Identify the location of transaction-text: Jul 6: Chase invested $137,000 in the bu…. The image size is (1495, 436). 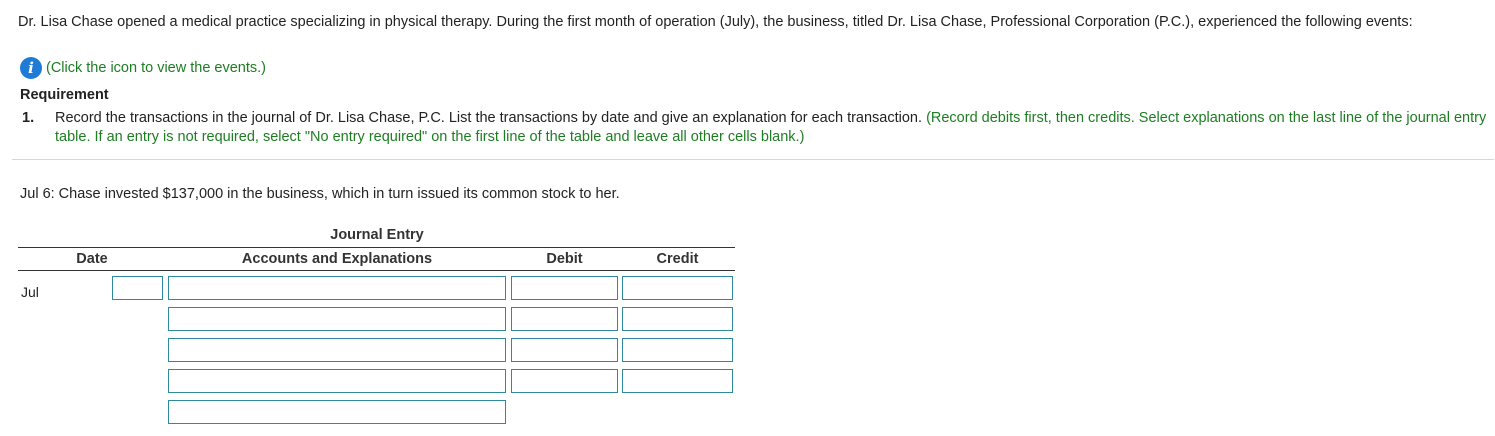
(320, 194).